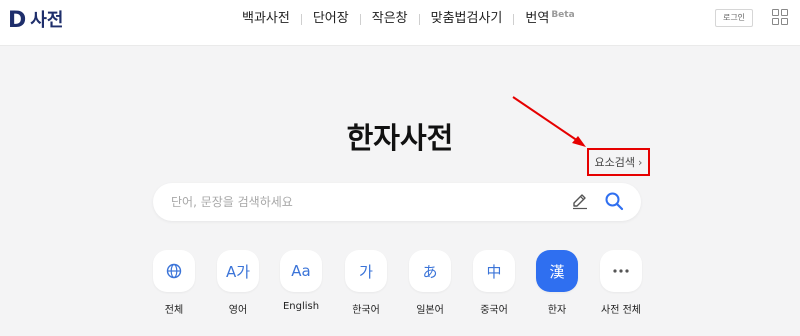 This screenshot has width=800, height=336. What do you see at coordinates (640, 162) in the screenshot?
I see `chevron-right-icon: ›` at bounding box center [640, 162].